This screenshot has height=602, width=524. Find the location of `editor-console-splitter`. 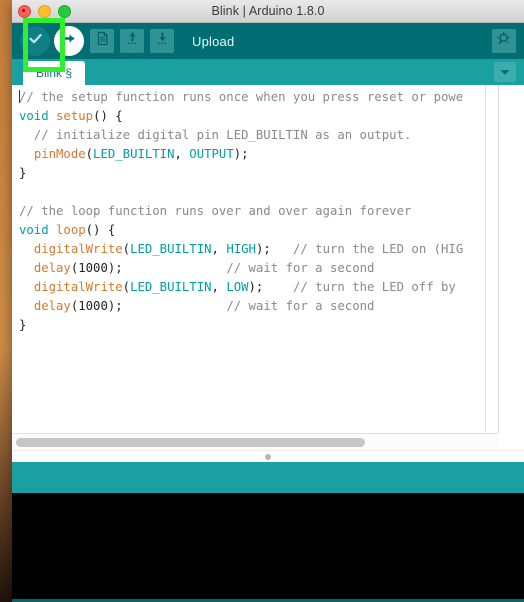

editor-console-splitter is located at coordinates (268, 456).